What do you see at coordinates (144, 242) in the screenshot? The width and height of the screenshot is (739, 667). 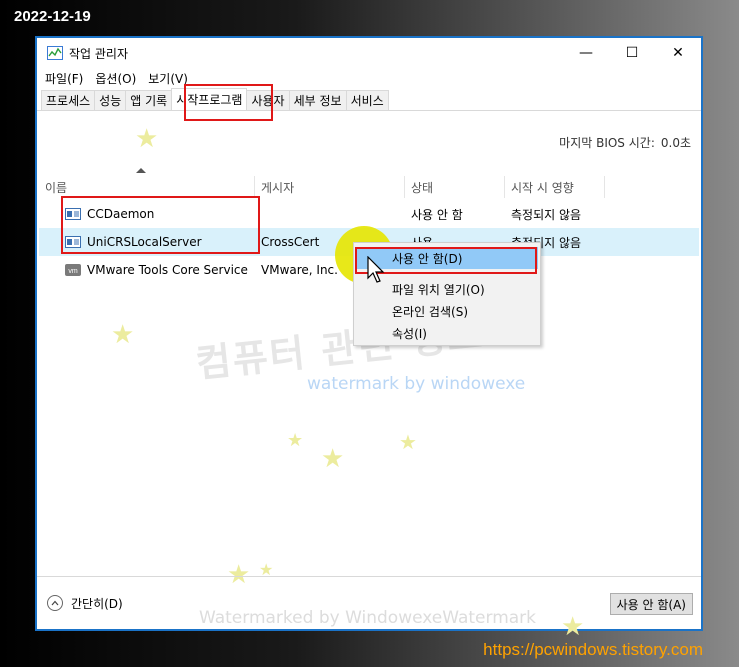 I see `row-name: UniCRSLocalServer` at bounding box center [144, 242].